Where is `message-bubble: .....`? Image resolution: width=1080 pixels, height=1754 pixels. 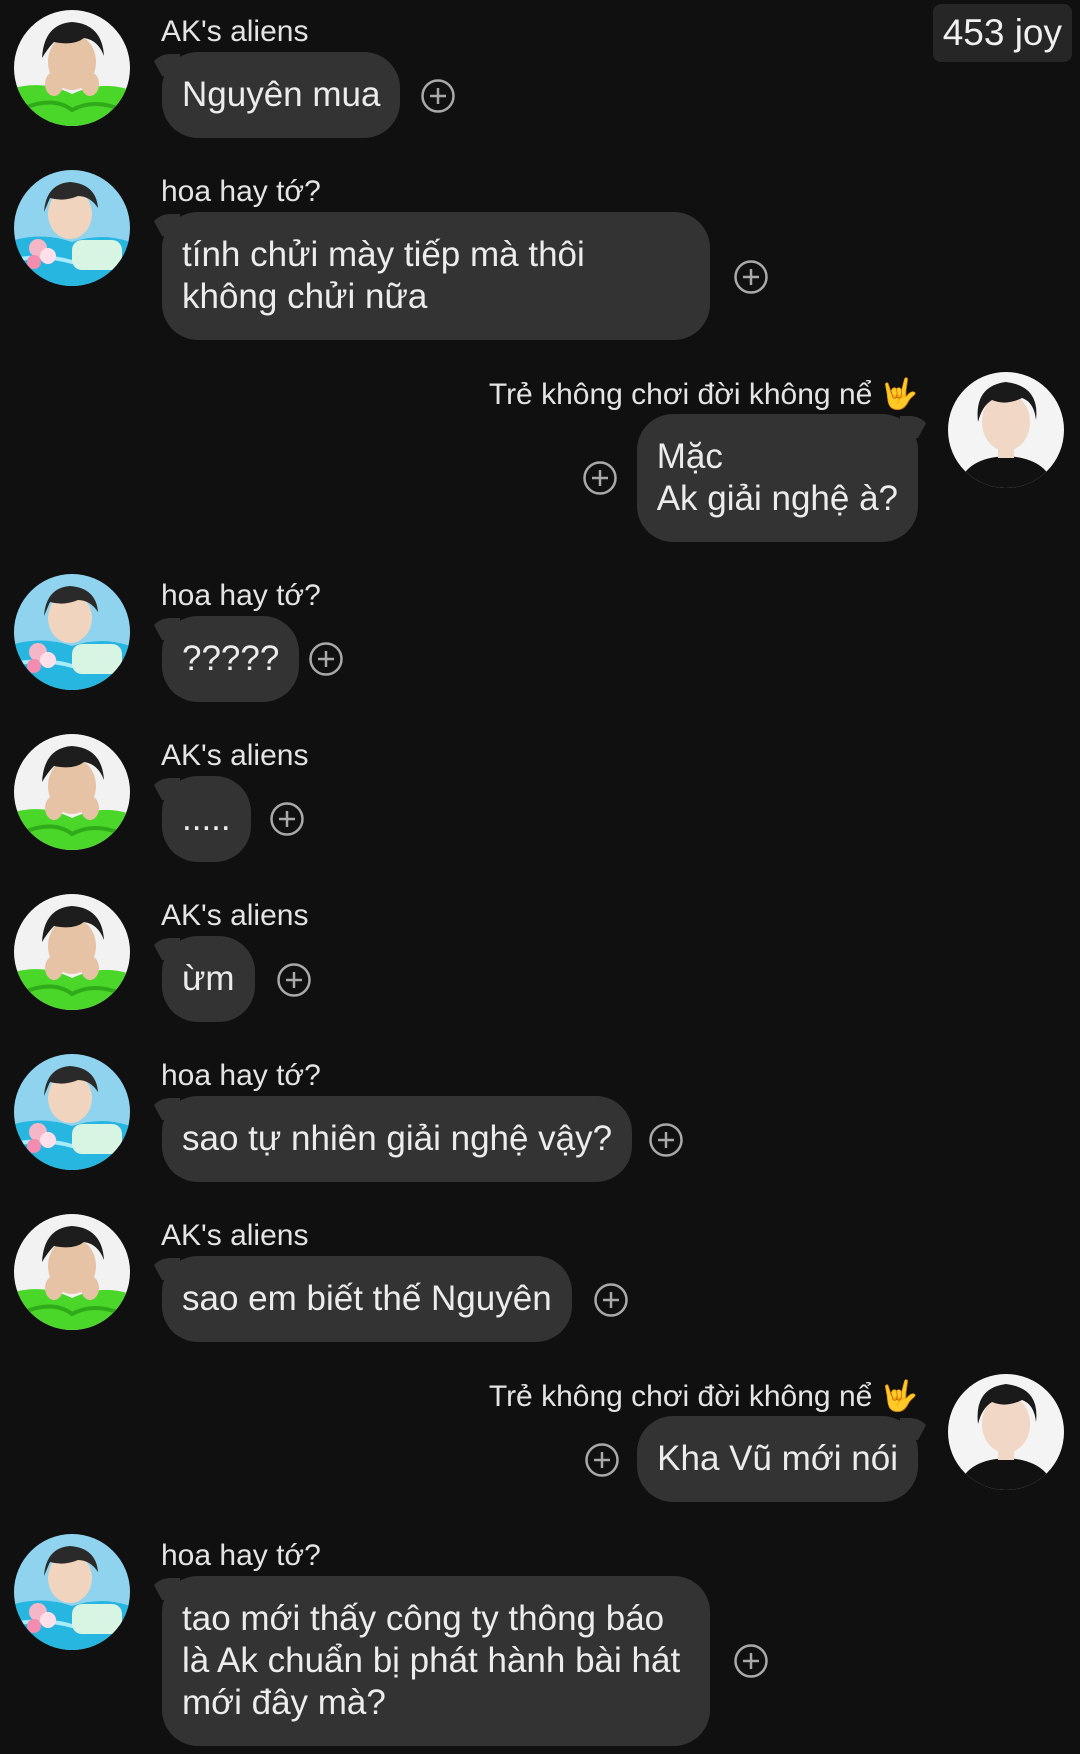 message-bubble: ..... is located at coordinates (206, 819).